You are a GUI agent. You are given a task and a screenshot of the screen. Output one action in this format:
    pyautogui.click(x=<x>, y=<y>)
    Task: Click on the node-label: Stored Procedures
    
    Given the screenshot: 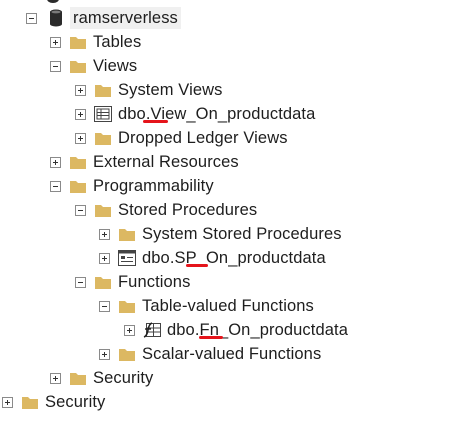 What is the action you would take?
    pyautogui.click(x=188, y=210)
    